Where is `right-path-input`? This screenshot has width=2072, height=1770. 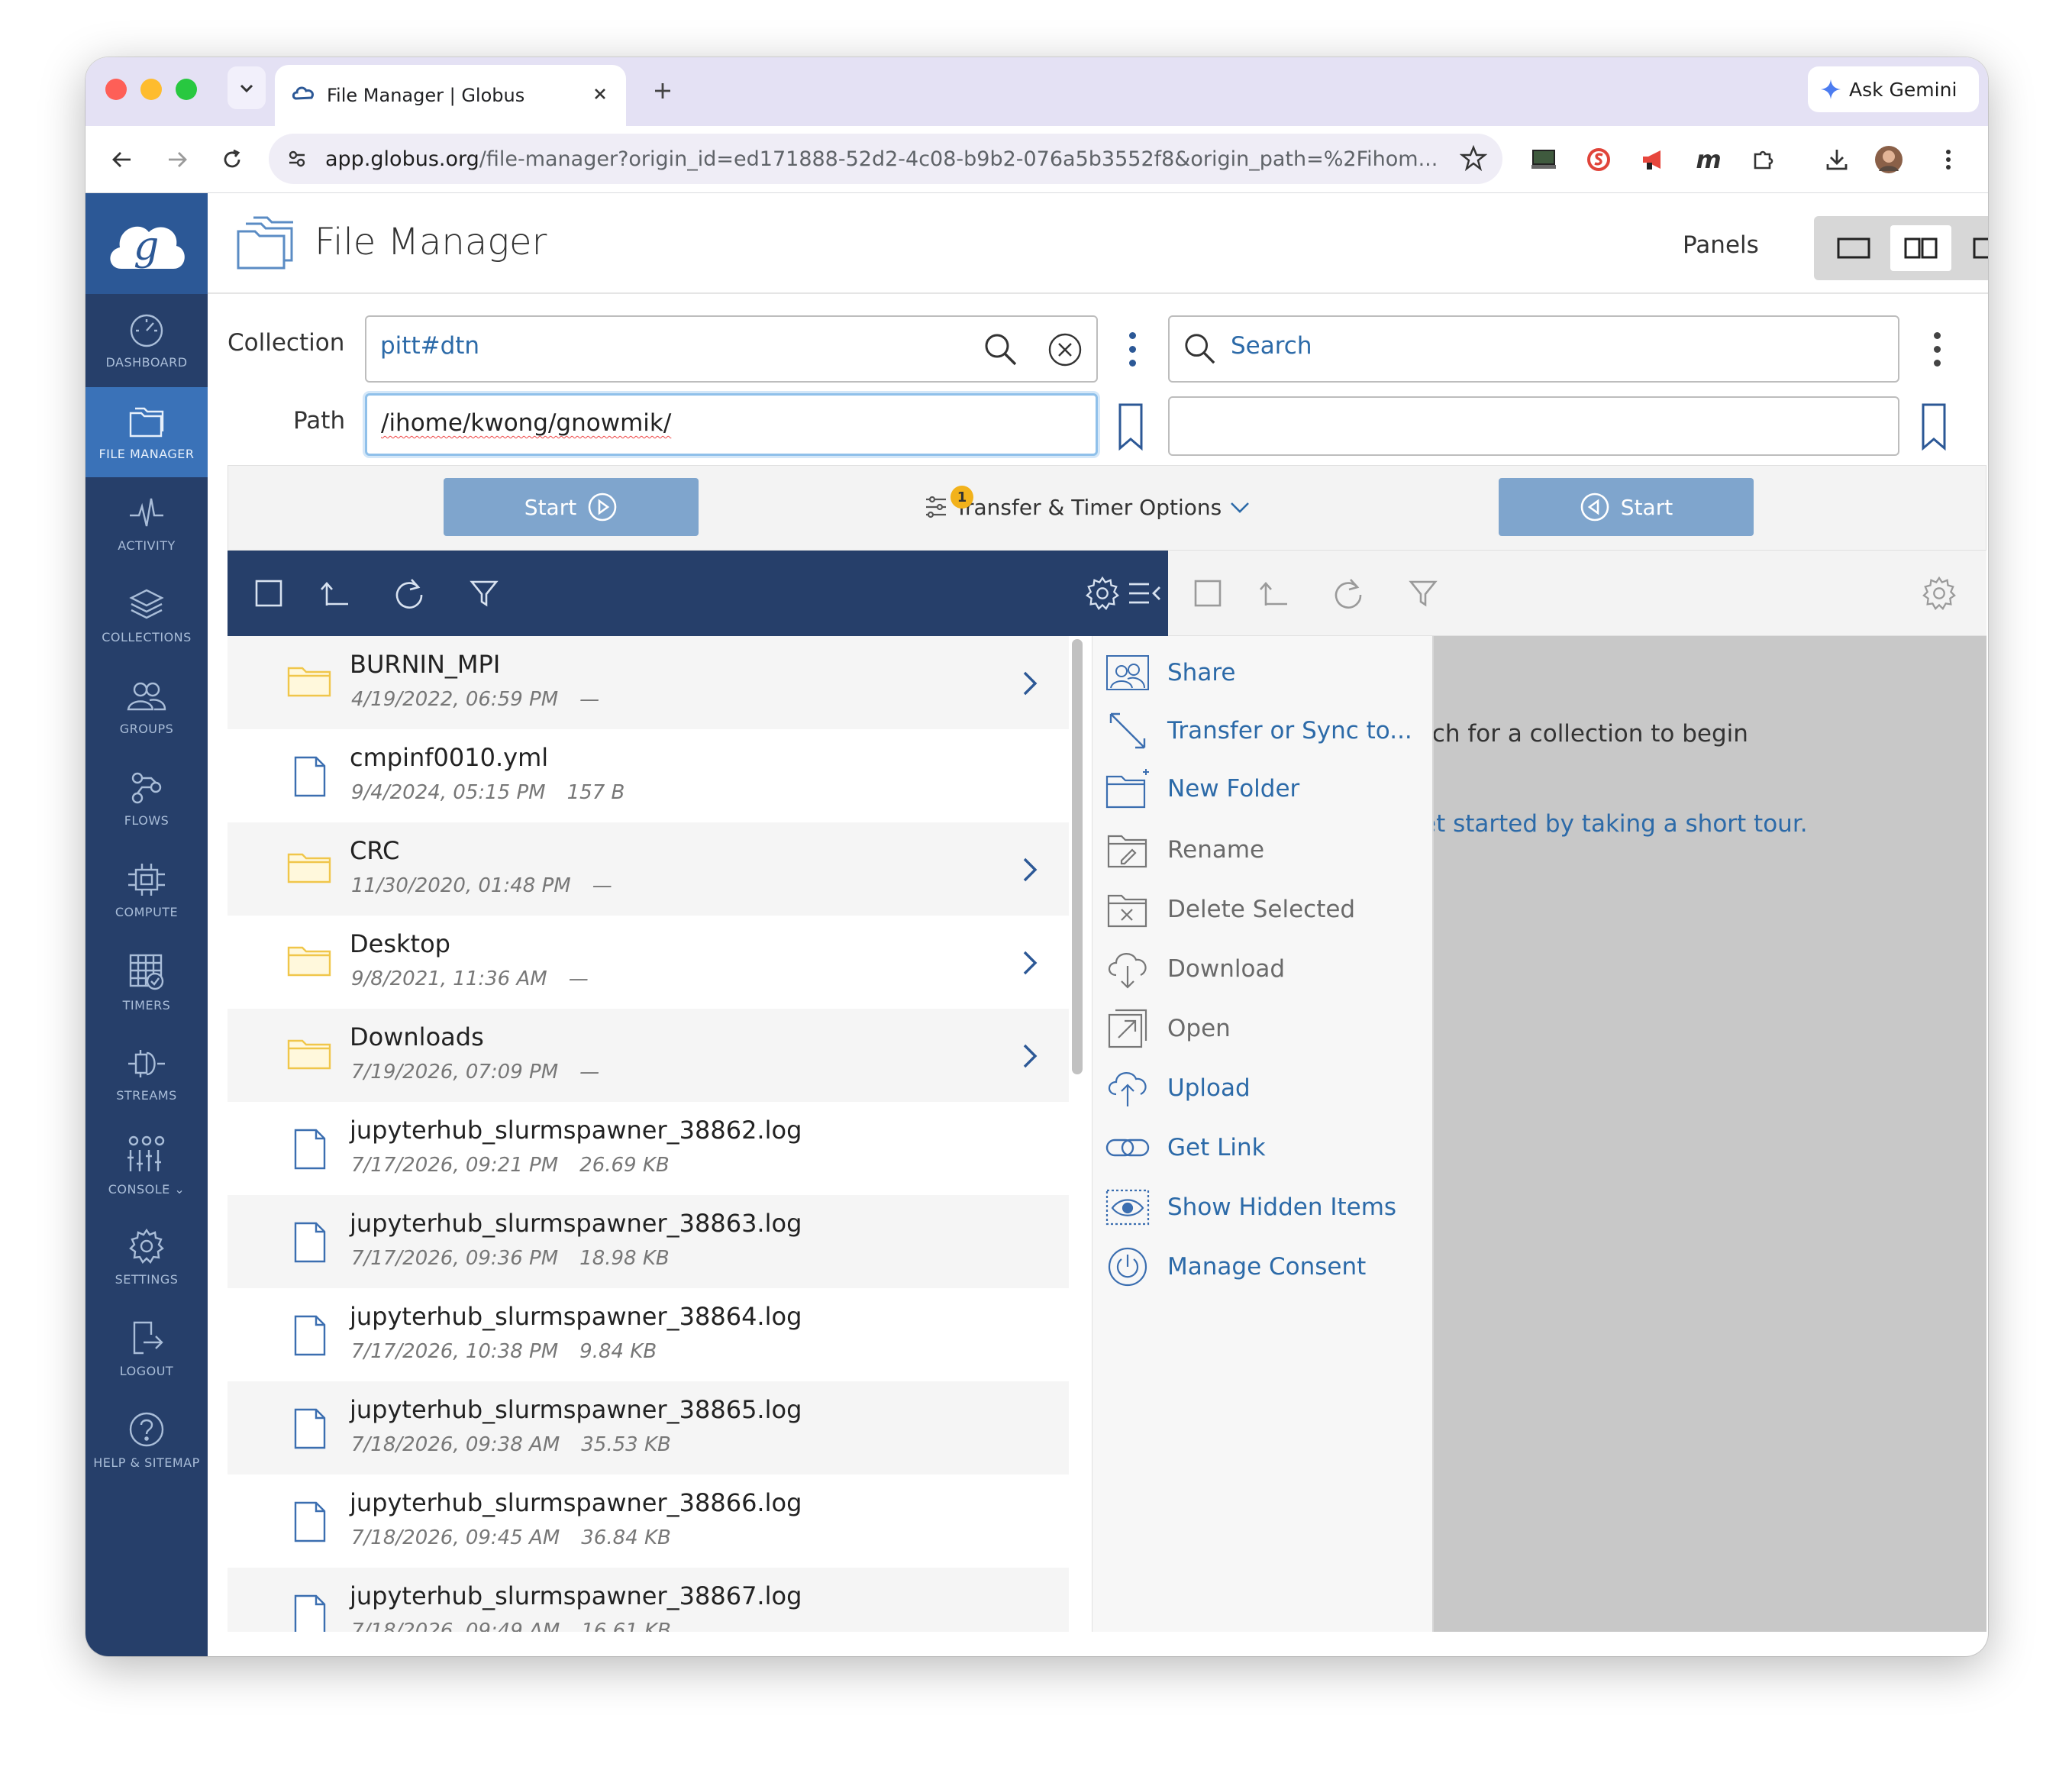 right-path-input is located at coordinates (1533, 426).